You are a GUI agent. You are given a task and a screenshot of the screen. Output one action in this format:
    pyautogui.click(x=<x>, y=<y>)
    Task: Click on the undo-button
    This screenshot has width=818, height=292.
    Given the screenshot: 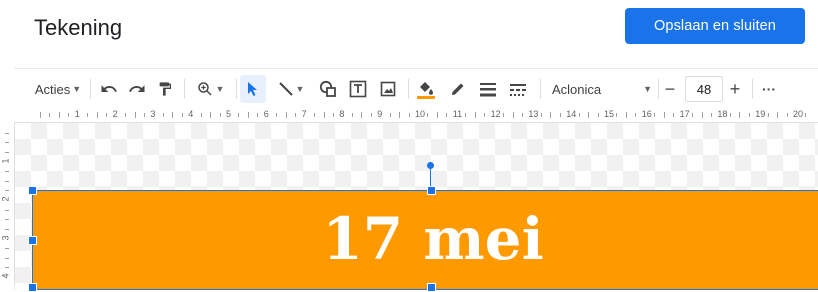 What is the action you would take?
    pyautogui.click(x=109, y=89)
    